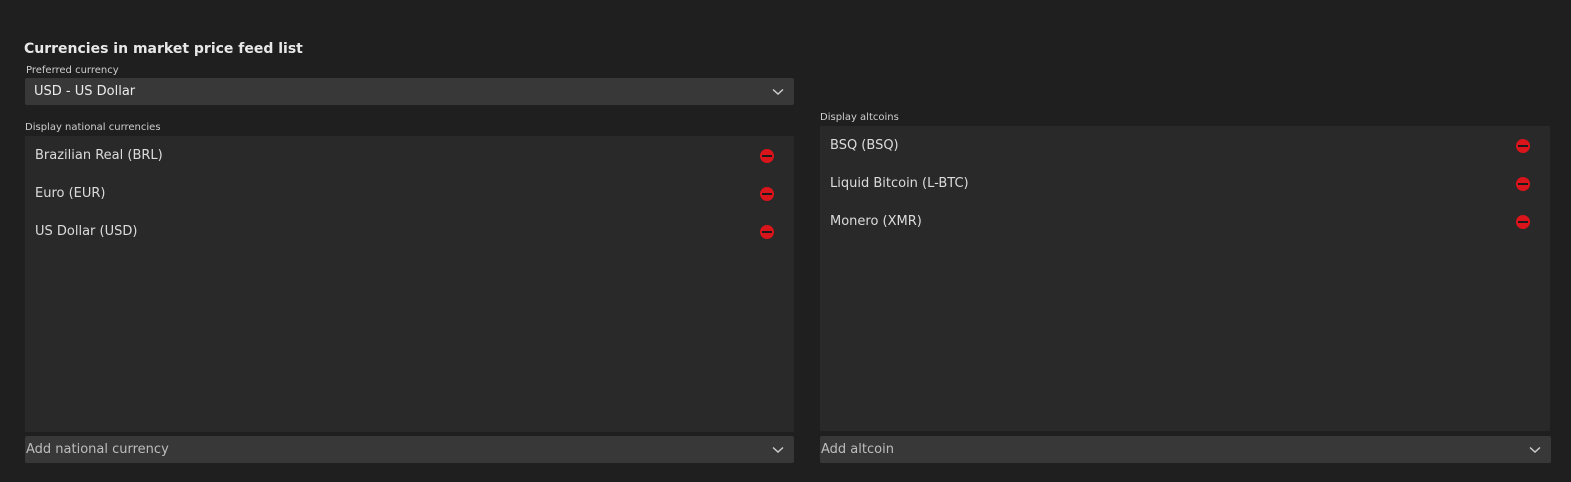 This screenshot has height=482, width=1571. I want to click on currency-label: Brazilian Real (BRL), so click(99, 155).